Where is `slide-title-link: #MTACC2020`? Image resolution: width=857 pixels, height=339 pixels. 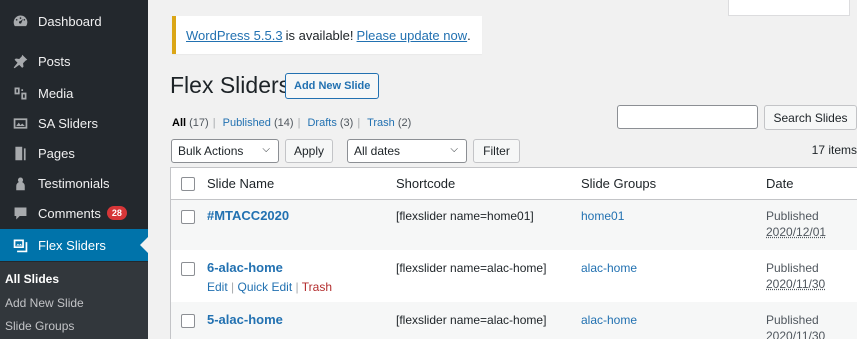
slide-title-link: #MTACC2020 is located at coordinates (248, 215).